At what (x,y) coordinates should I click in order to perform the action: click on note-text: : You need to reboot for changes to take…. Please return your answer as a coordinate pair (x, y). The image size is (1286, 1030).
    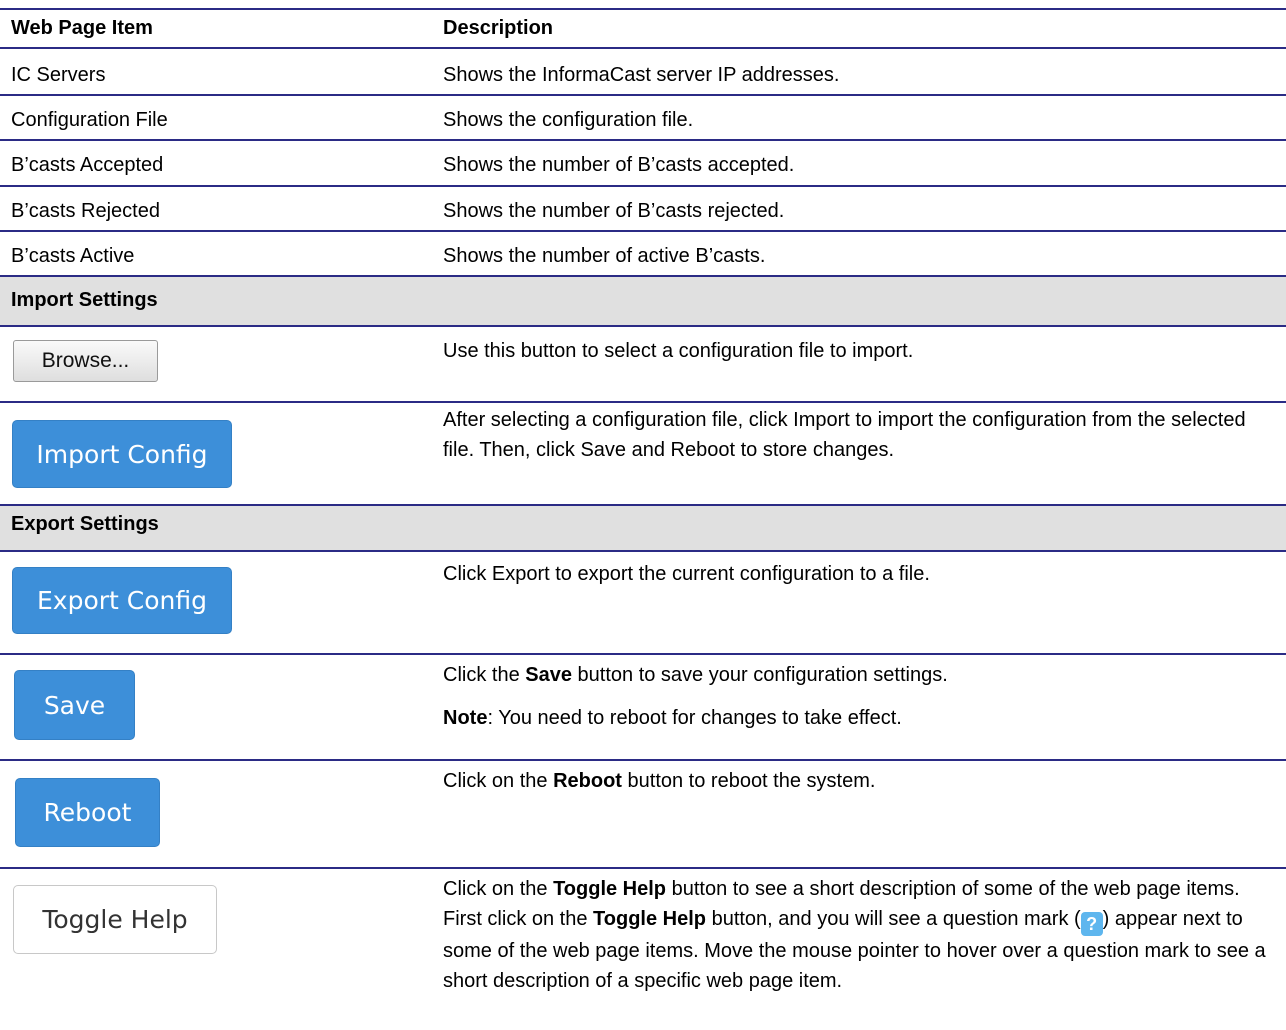
    Looking at the image, I should click on (694, 718).